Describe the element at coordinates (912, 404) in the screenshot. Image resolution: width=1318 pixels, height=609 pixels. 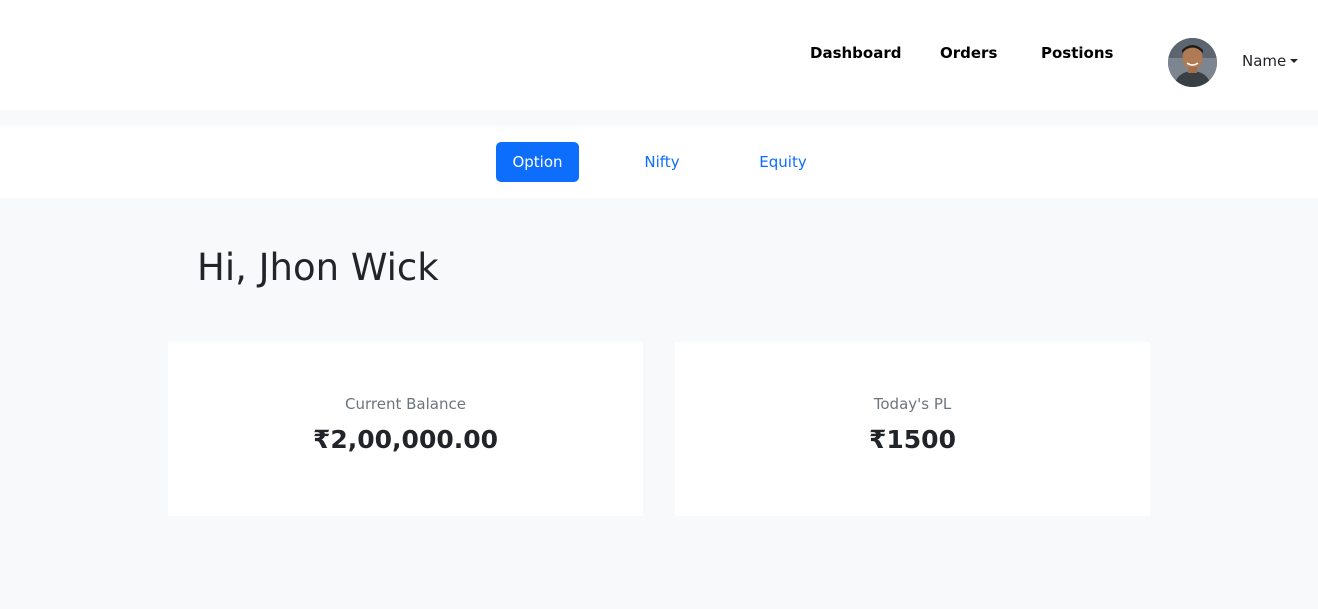
I see `todays-pl-label: Today's PL` at that location.